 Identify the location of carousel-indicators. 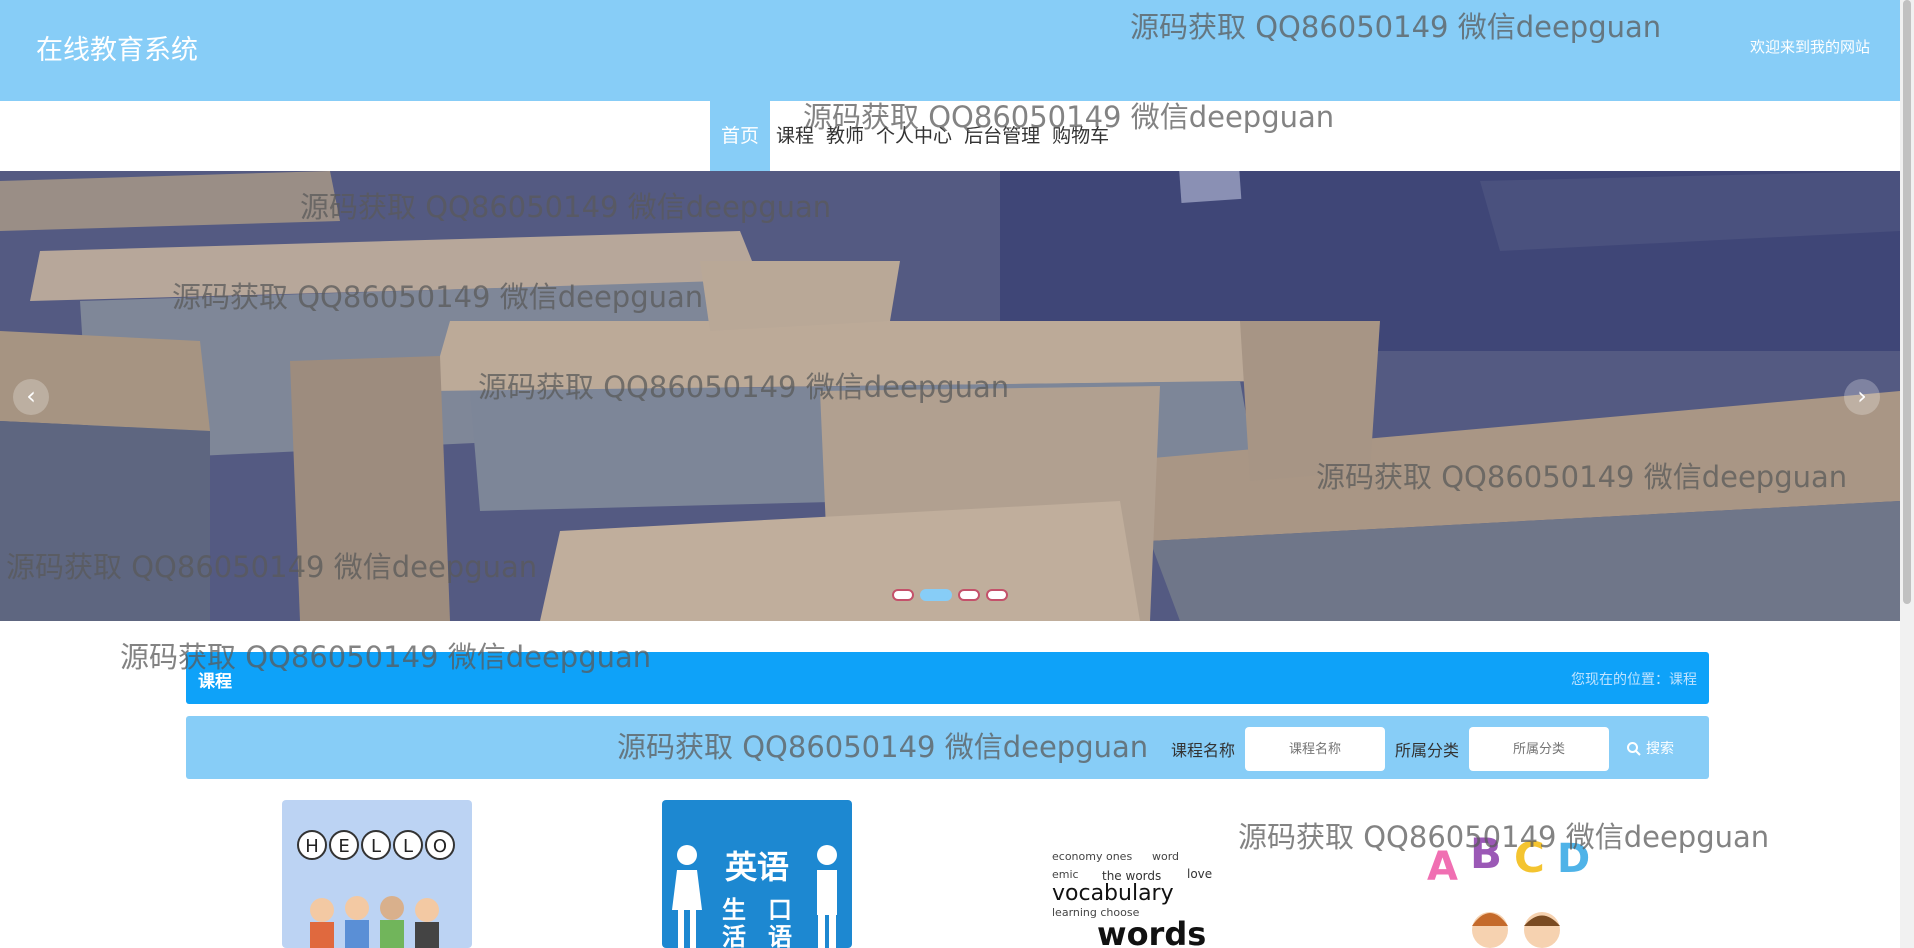
(950, 595).